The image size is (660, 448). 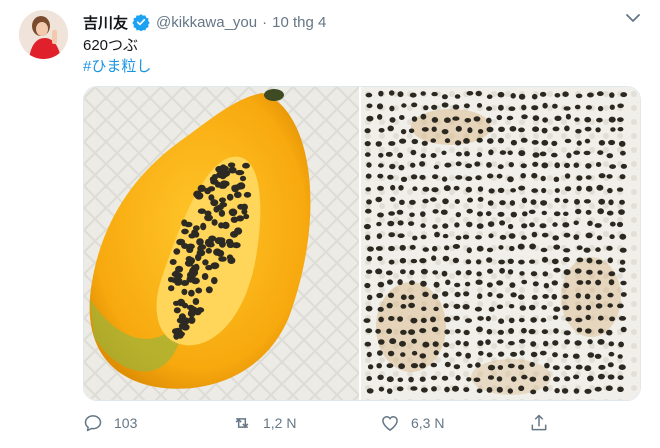 What do you see at coordinates (280, 423) in the screenshot?
I see `retweet-count: 1,2 N` at bounding box center [280, 423].